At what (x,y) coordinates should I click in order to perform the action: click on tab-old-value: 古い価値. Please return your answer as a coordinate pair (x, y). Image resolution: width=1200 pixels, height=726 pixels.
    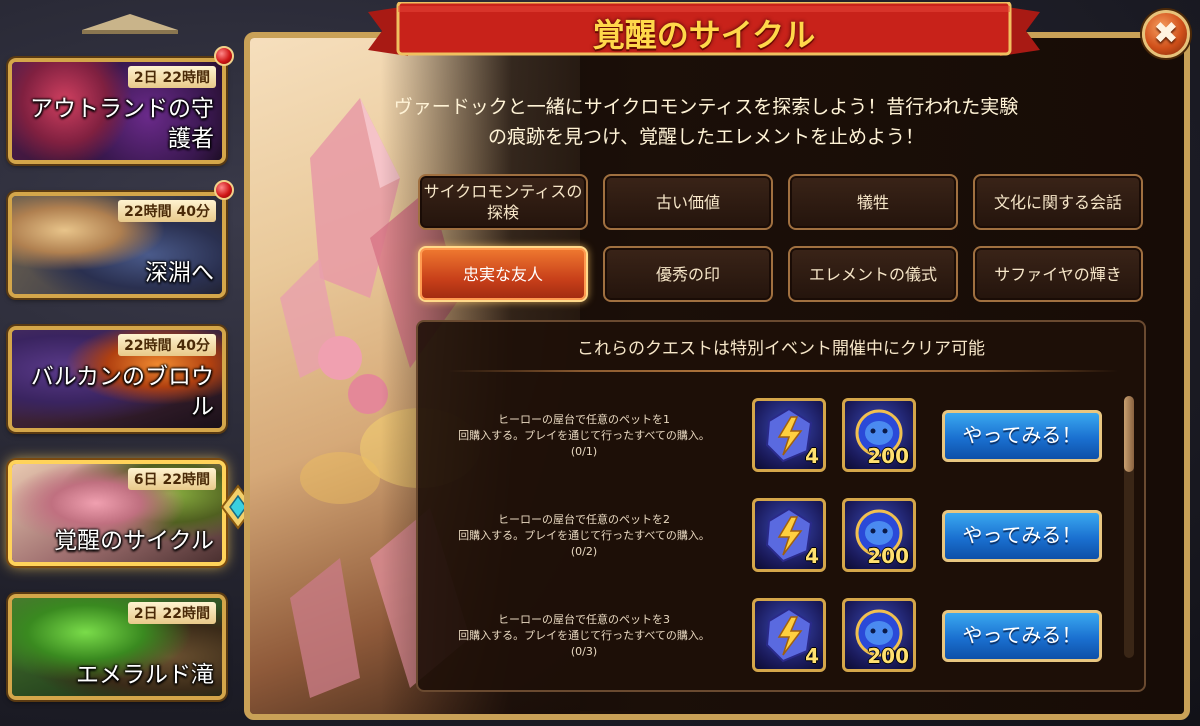
    Looking at the image, I should click on (688, 202).